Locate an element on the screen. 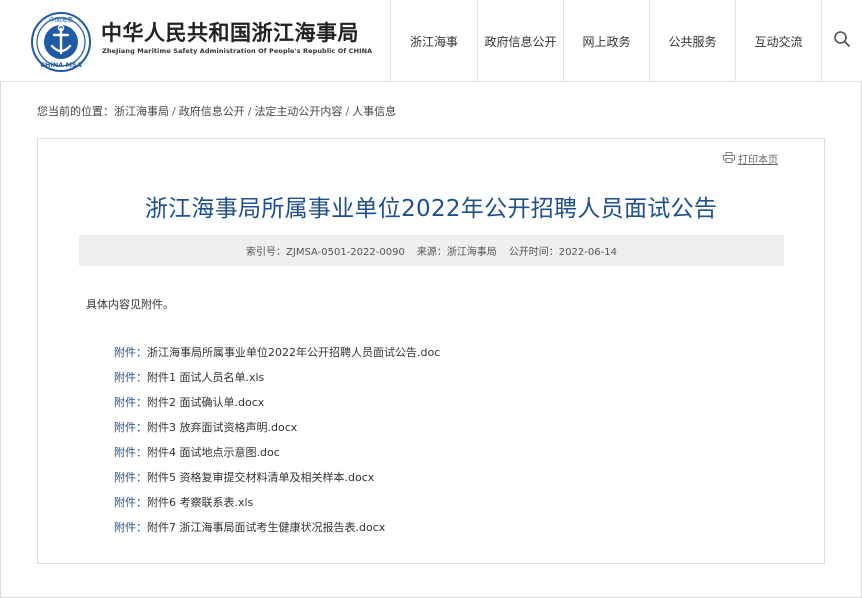 Image resolution: width=862 pixels, height=598 pixels. breadcrumb: 您当前的位置：浙江海事局 / 政府信息公开 / 法定主动公开内容 / 人事信息 is located at coordinates (216, 111).